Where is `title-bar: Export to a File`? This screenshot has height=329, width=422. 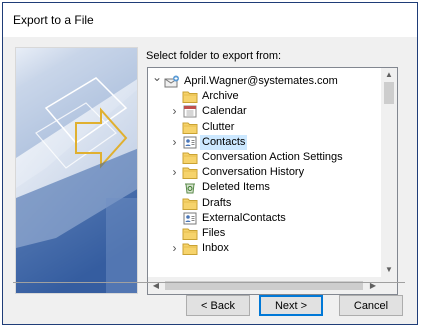
title-bar: Export to a File is located at coordinates (210, 20).